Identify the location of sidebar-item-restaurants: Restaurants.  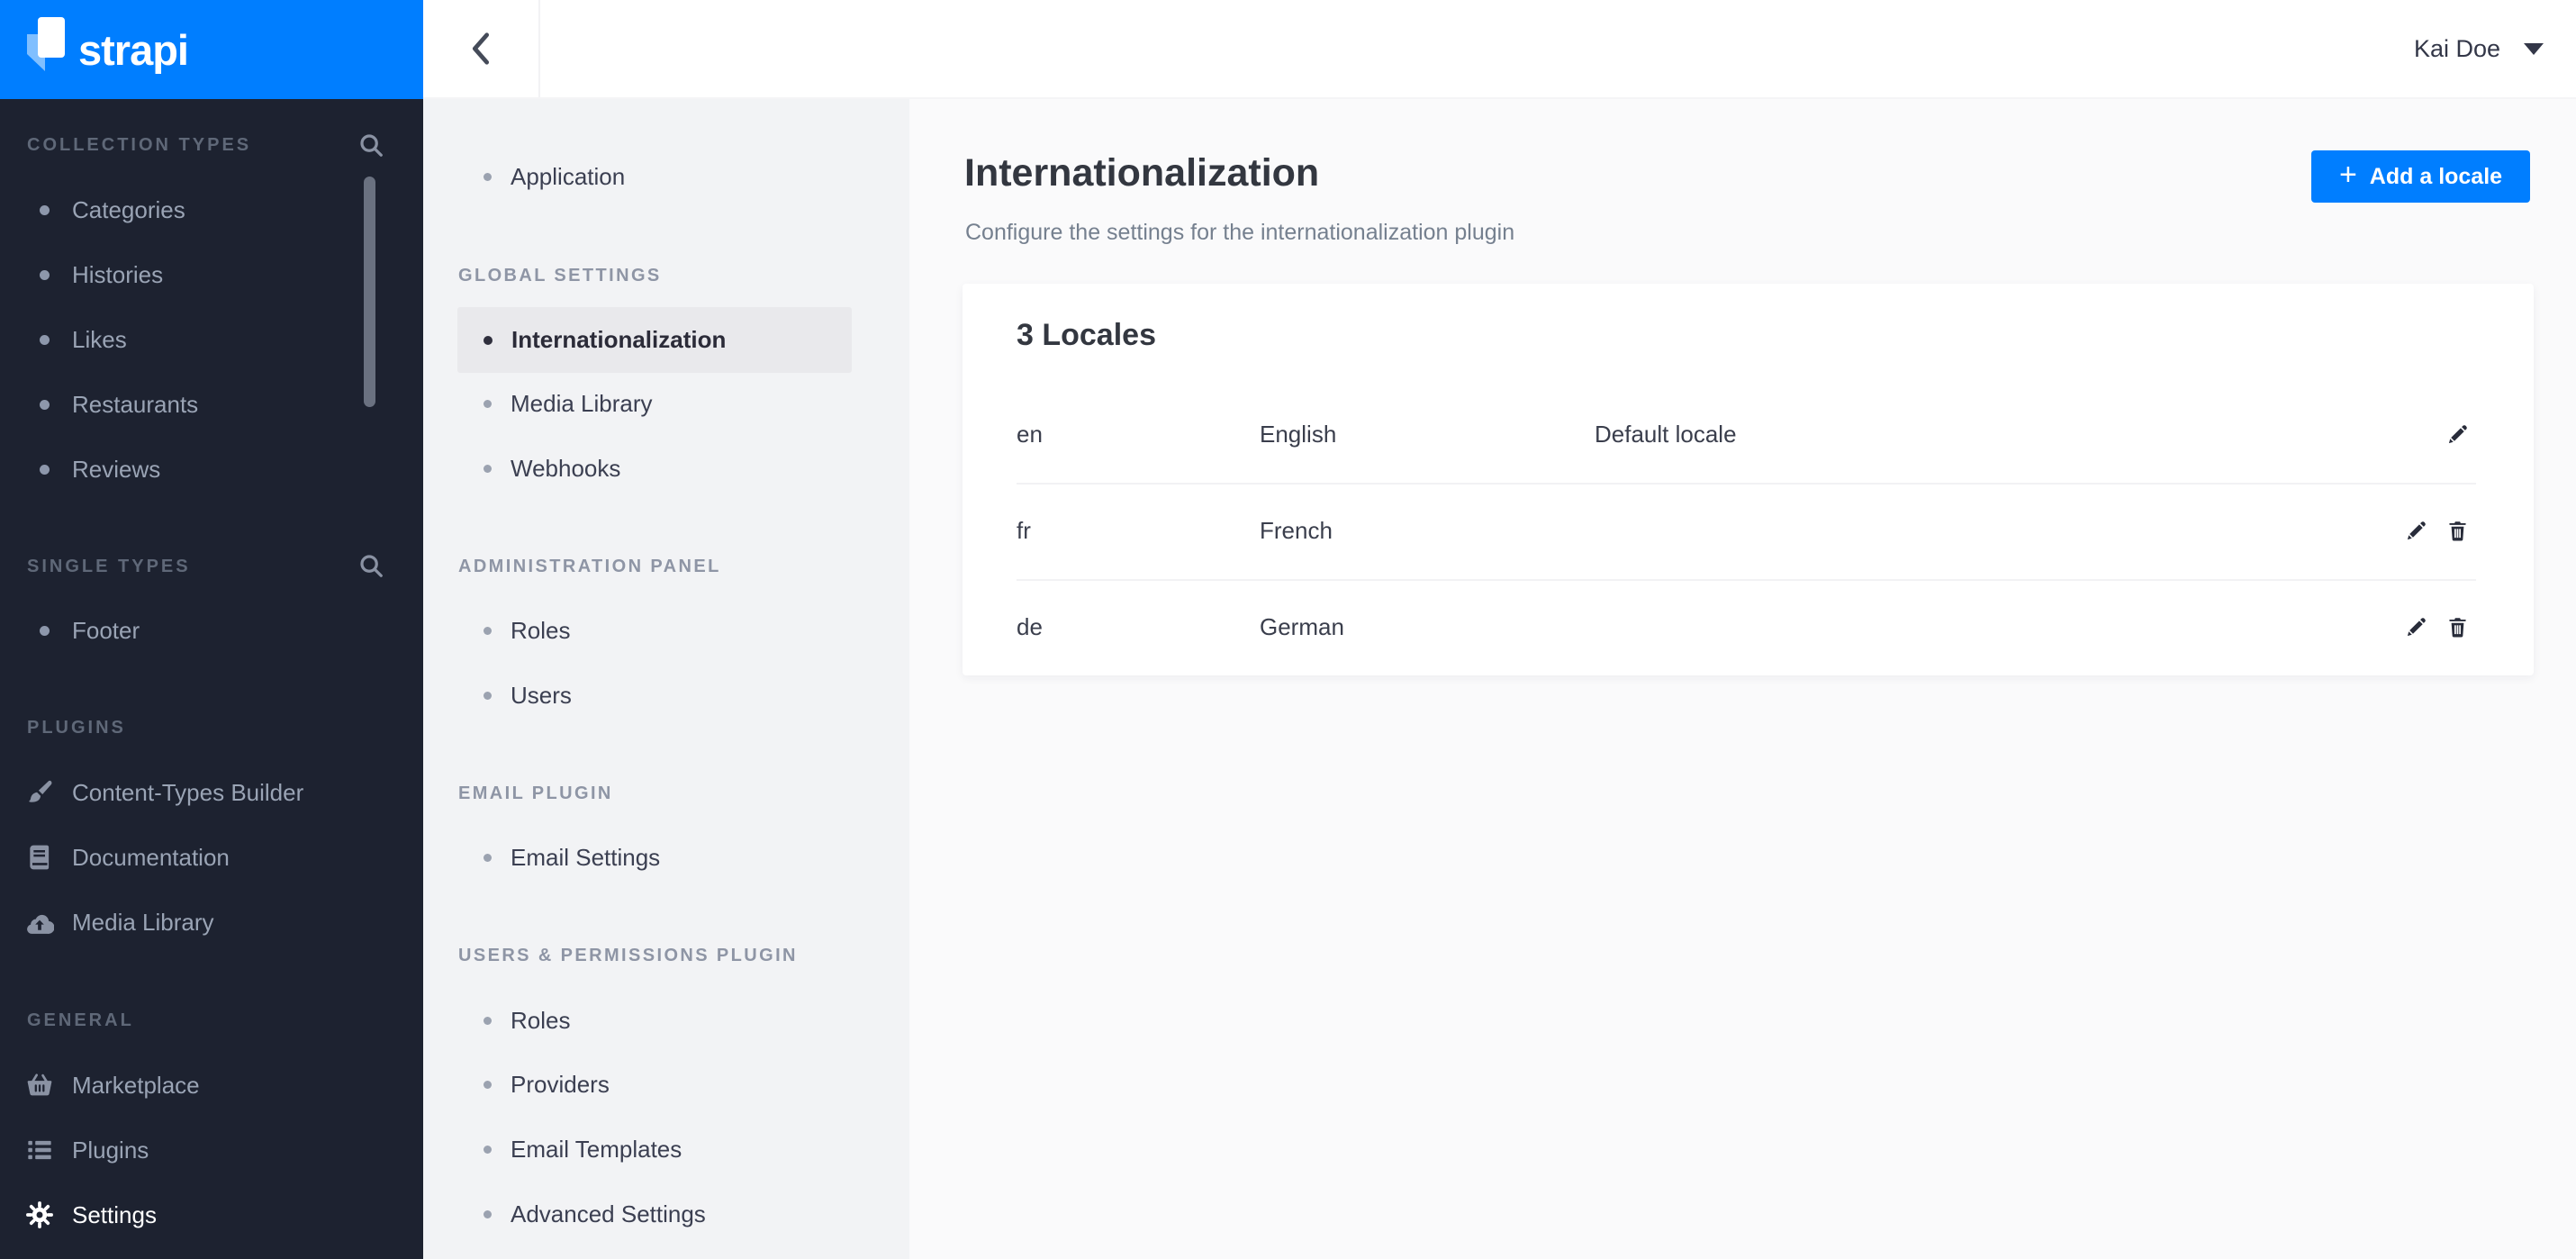
(211, 404).